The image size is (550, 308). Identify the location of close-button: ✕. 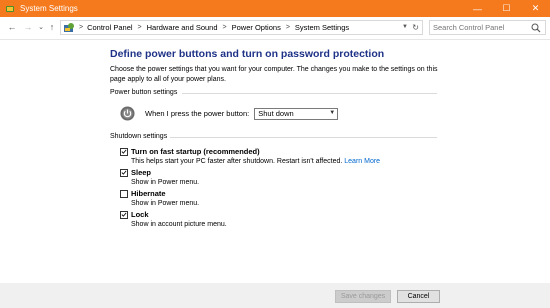
(535, 8).